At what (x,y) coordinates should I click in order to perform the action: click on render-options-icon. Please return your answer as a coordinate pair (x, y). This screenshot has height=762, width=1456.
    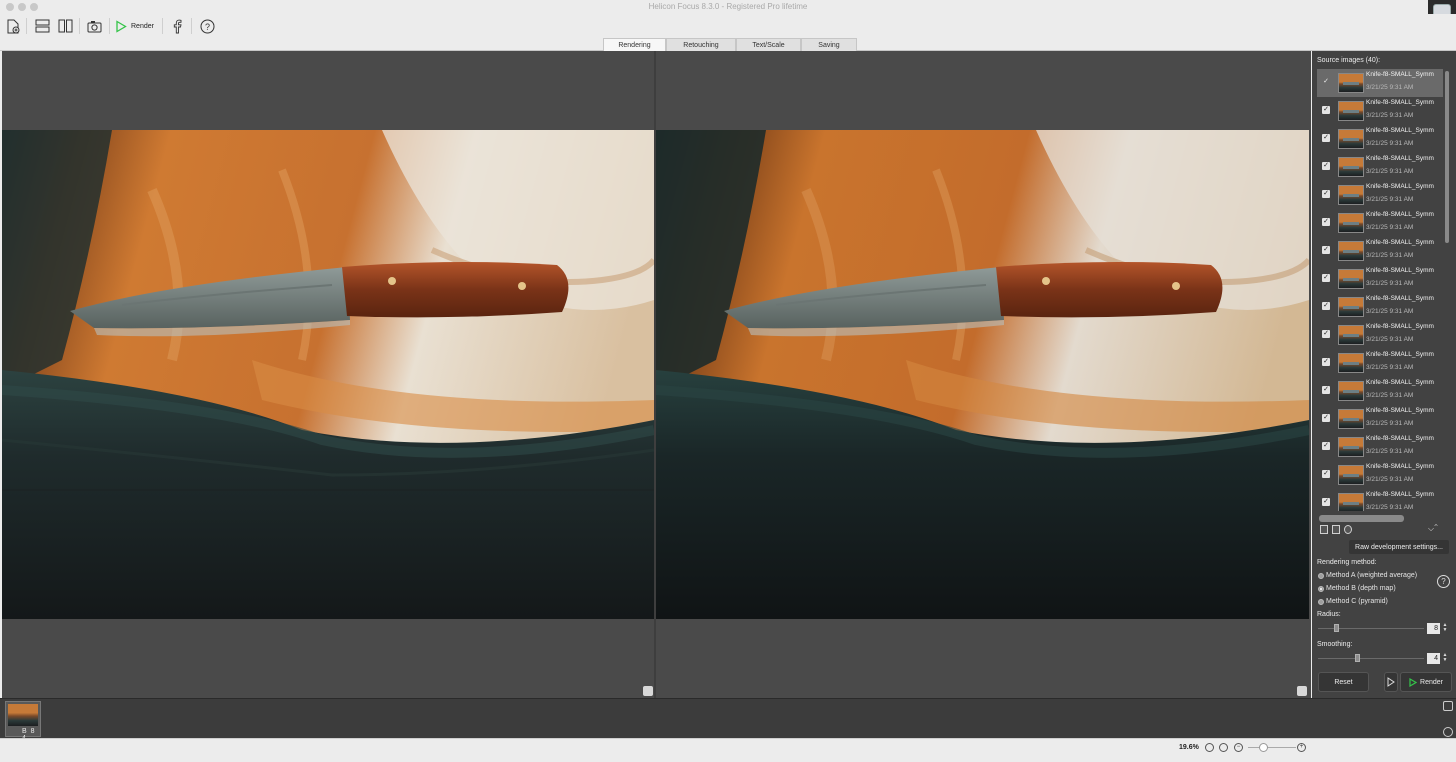
    Looking at the image, I should click on (1391, 682).